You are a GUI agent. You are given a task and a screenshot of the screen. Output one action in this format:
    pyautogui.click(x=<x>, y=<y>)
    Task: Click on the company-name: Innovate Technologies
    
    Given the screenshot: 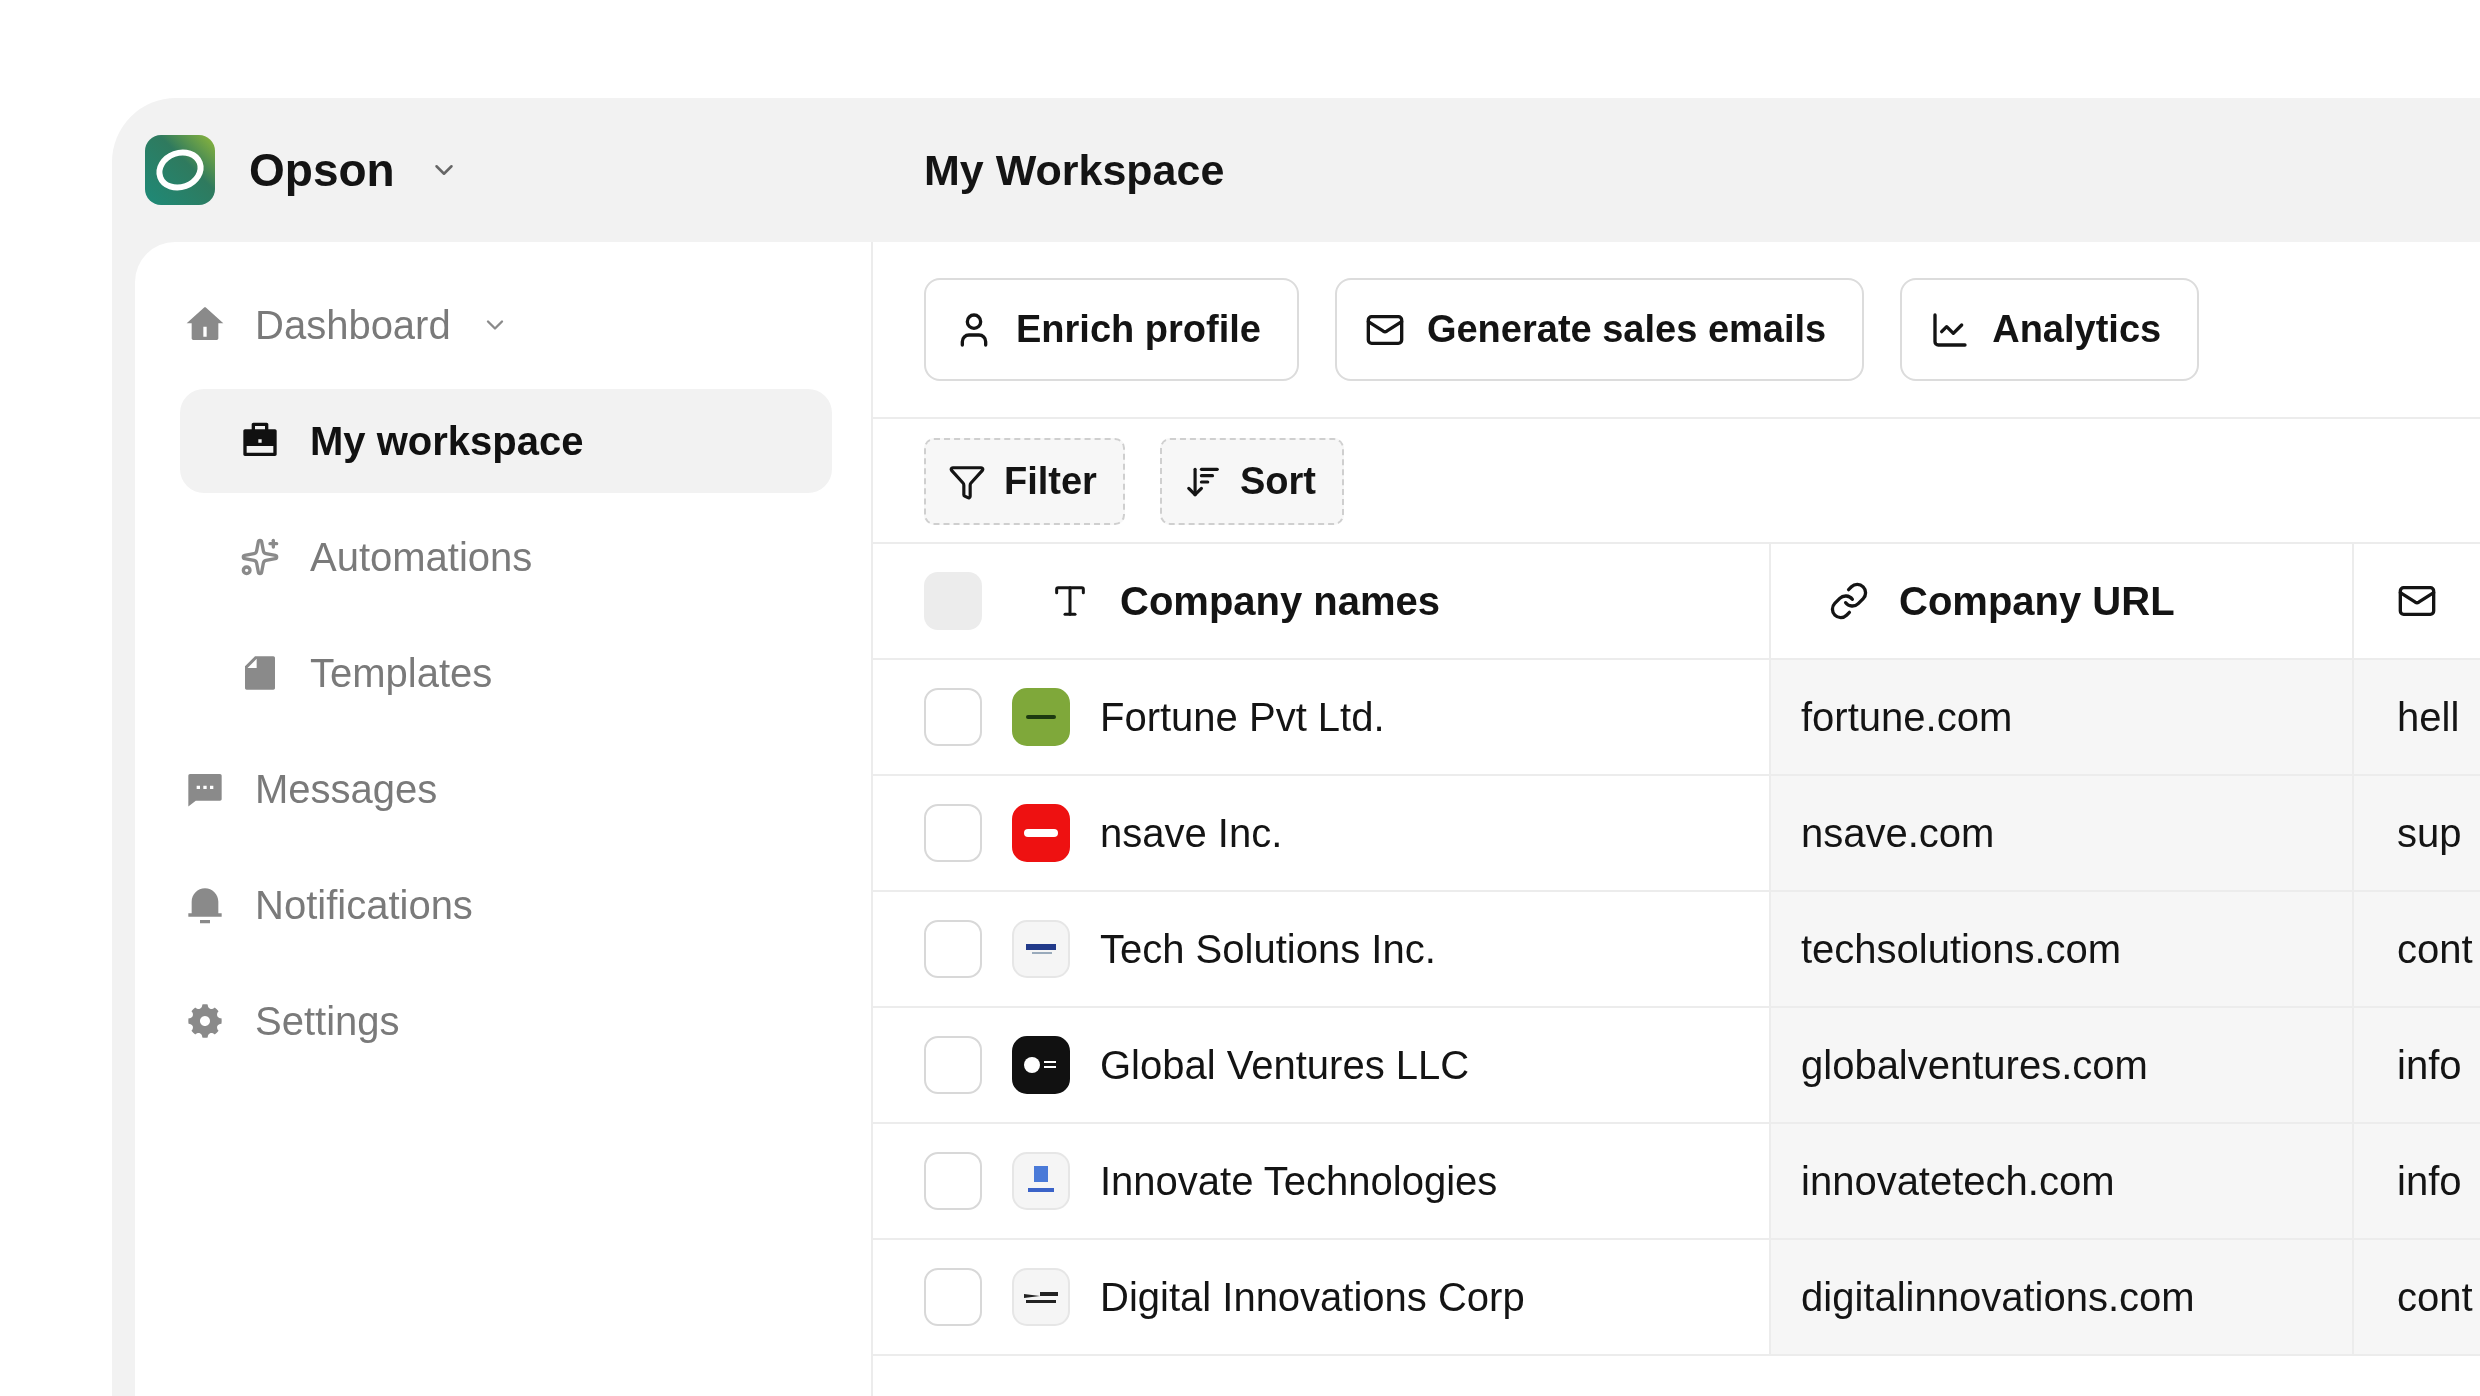 What is the action you would take?
    pyautogui.click(x=1299, y=1181)
    